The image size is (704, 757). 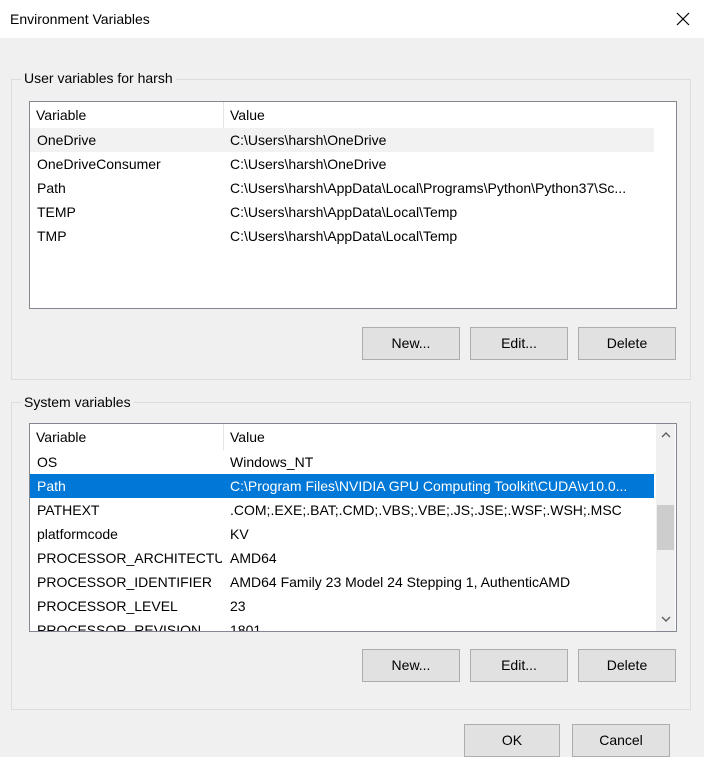 I want to click on window-title: Environment Variables, so click(x=80, y=19).